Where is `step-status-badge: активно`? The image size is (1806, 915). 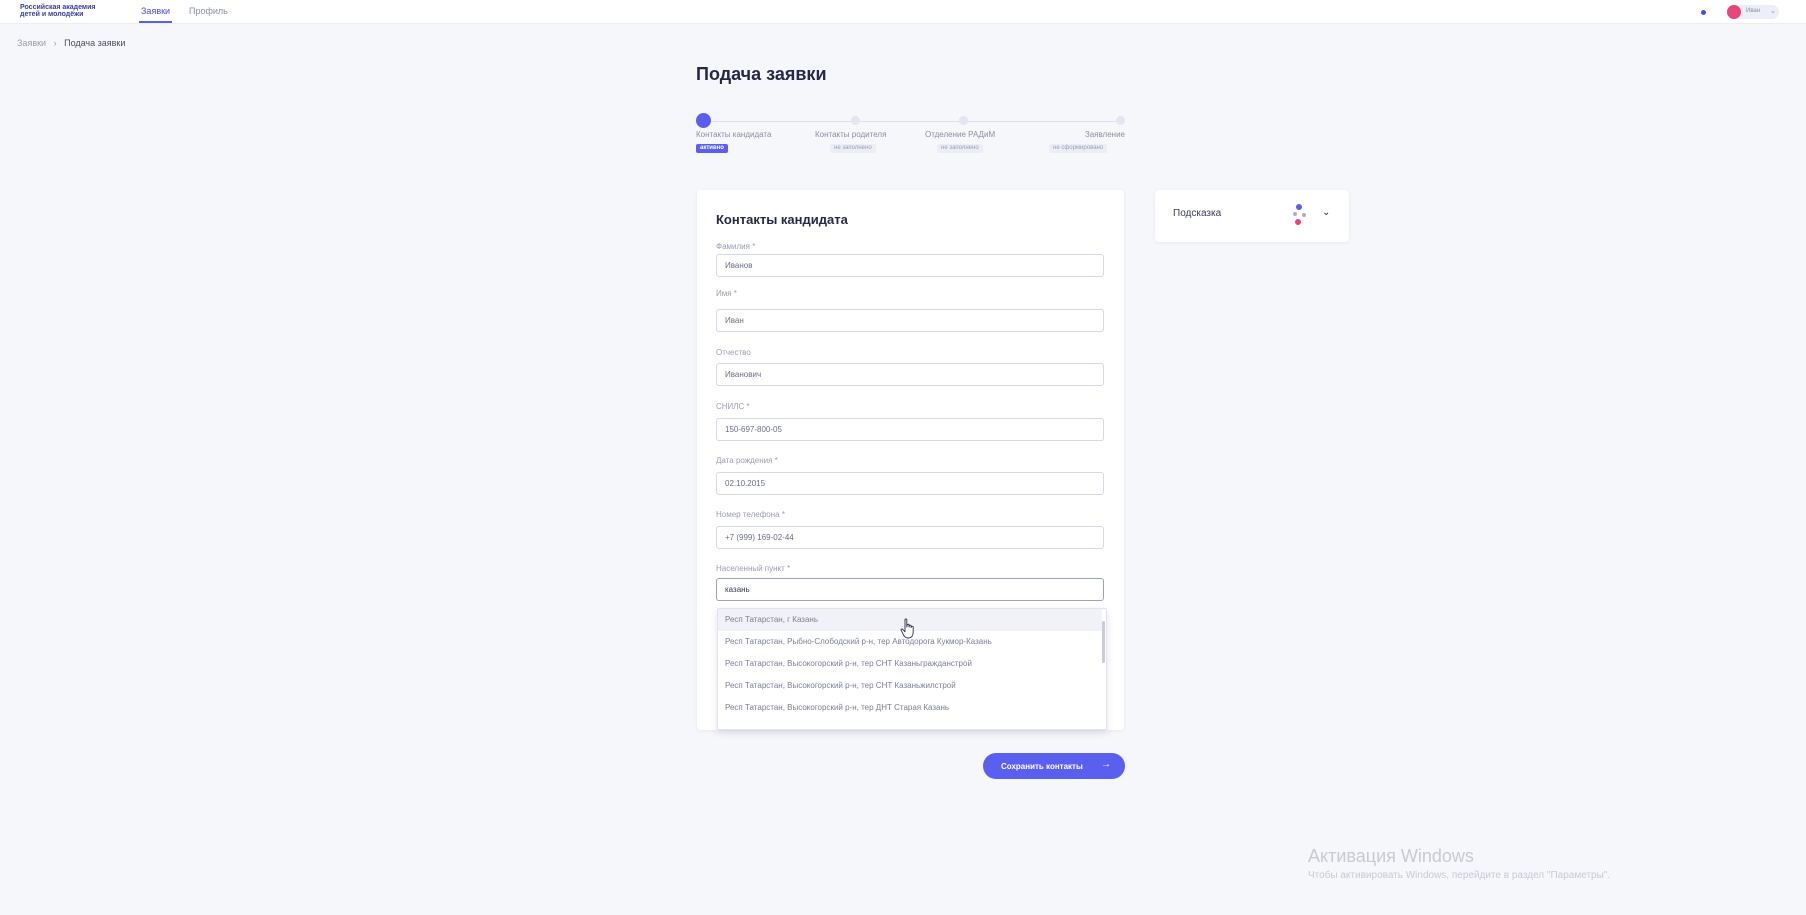
step-status-badge: активно is located at coordinates (712, 148).